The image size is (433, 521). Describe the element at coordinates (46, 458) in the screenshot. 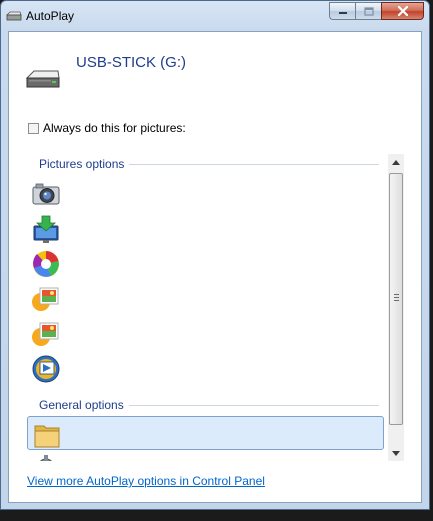

I see `gear-icon` at that location.